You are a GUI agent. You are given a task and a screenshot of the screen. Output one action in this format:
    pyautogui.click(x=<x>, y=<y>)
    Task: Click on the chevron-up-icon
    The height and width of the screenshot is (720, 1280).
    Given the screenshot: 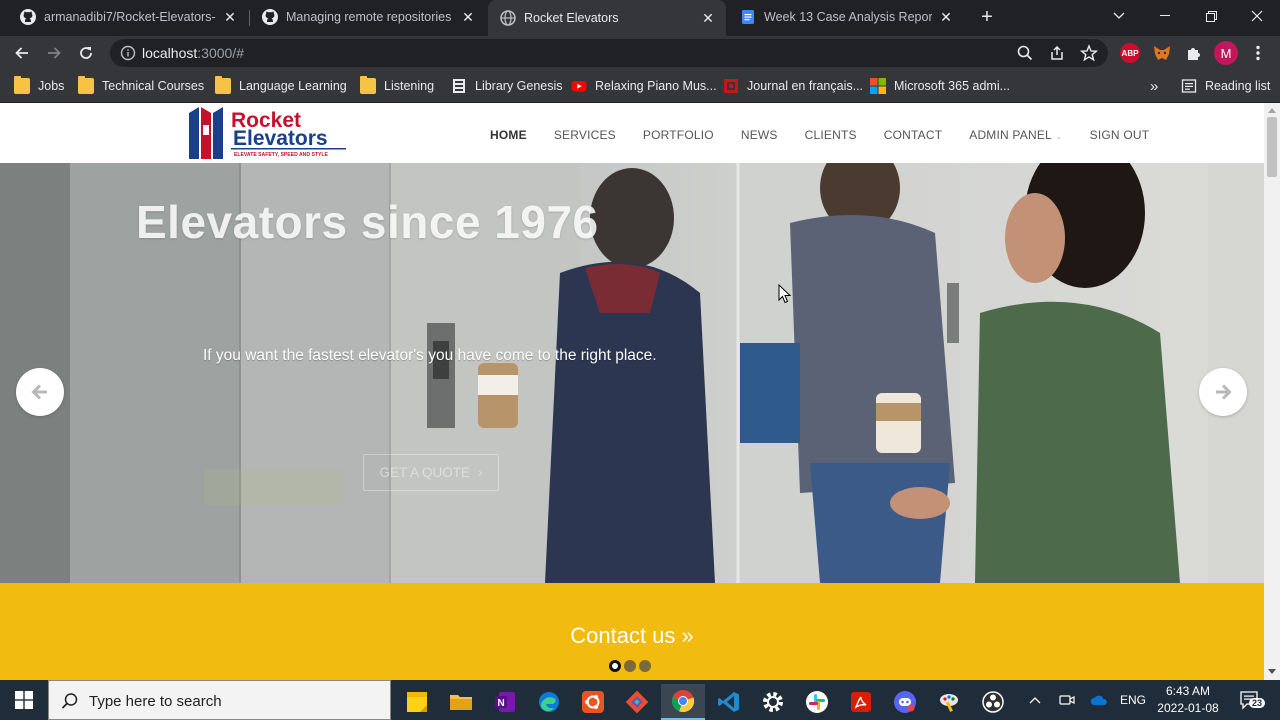 What is the action you would take?
    pyautogui.click(x=1035, y=700)
    